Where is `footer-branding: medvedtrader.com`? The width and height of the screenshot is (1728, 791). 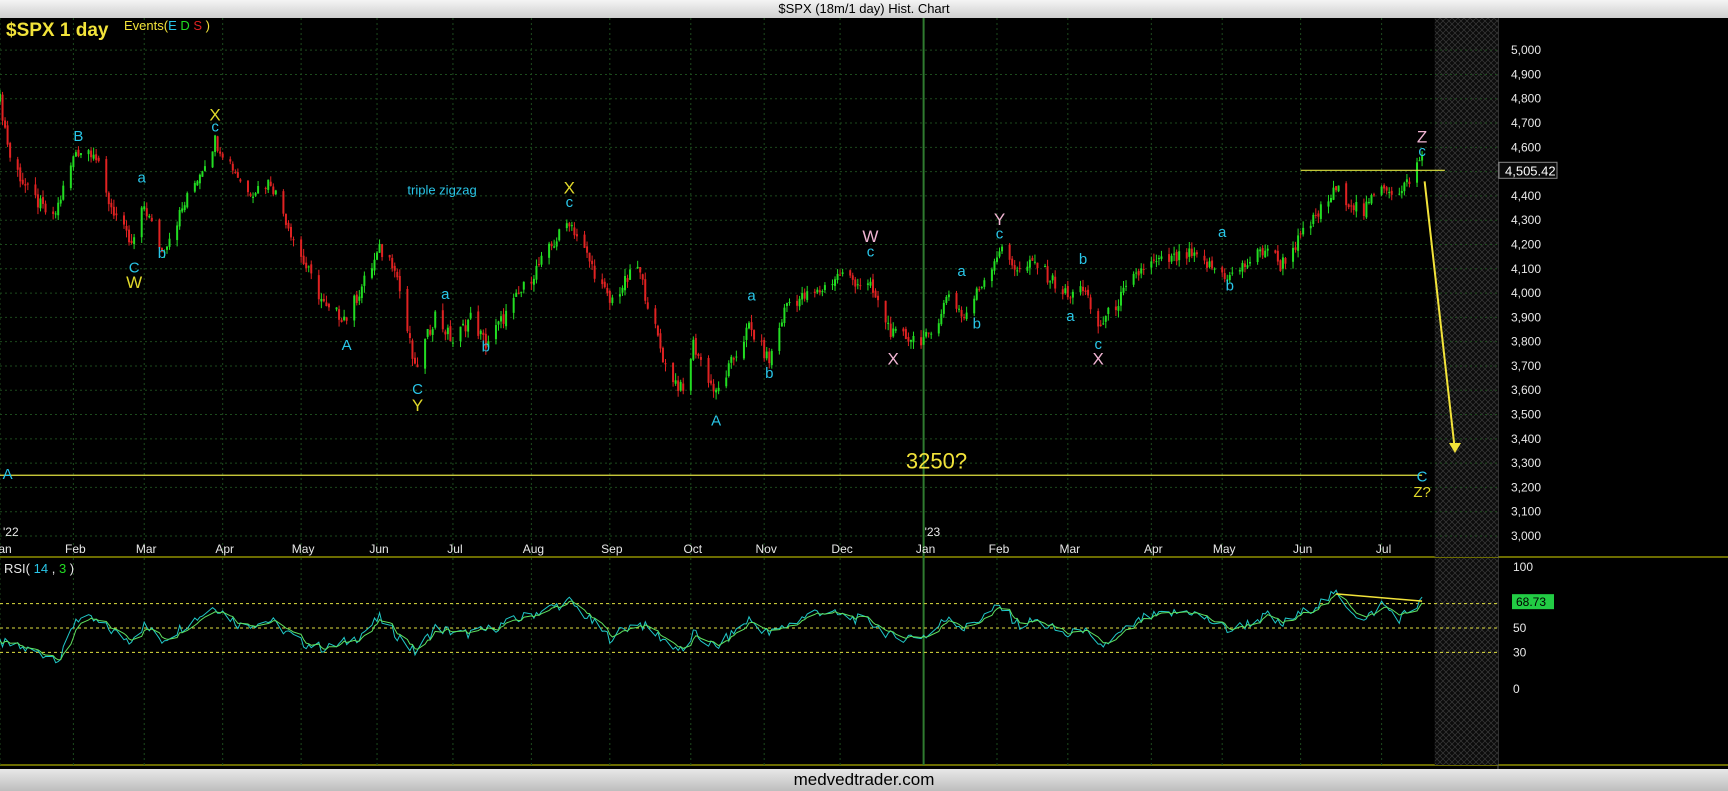 footer-branding: medvedtrader.com is located at coordinates (864, 780).